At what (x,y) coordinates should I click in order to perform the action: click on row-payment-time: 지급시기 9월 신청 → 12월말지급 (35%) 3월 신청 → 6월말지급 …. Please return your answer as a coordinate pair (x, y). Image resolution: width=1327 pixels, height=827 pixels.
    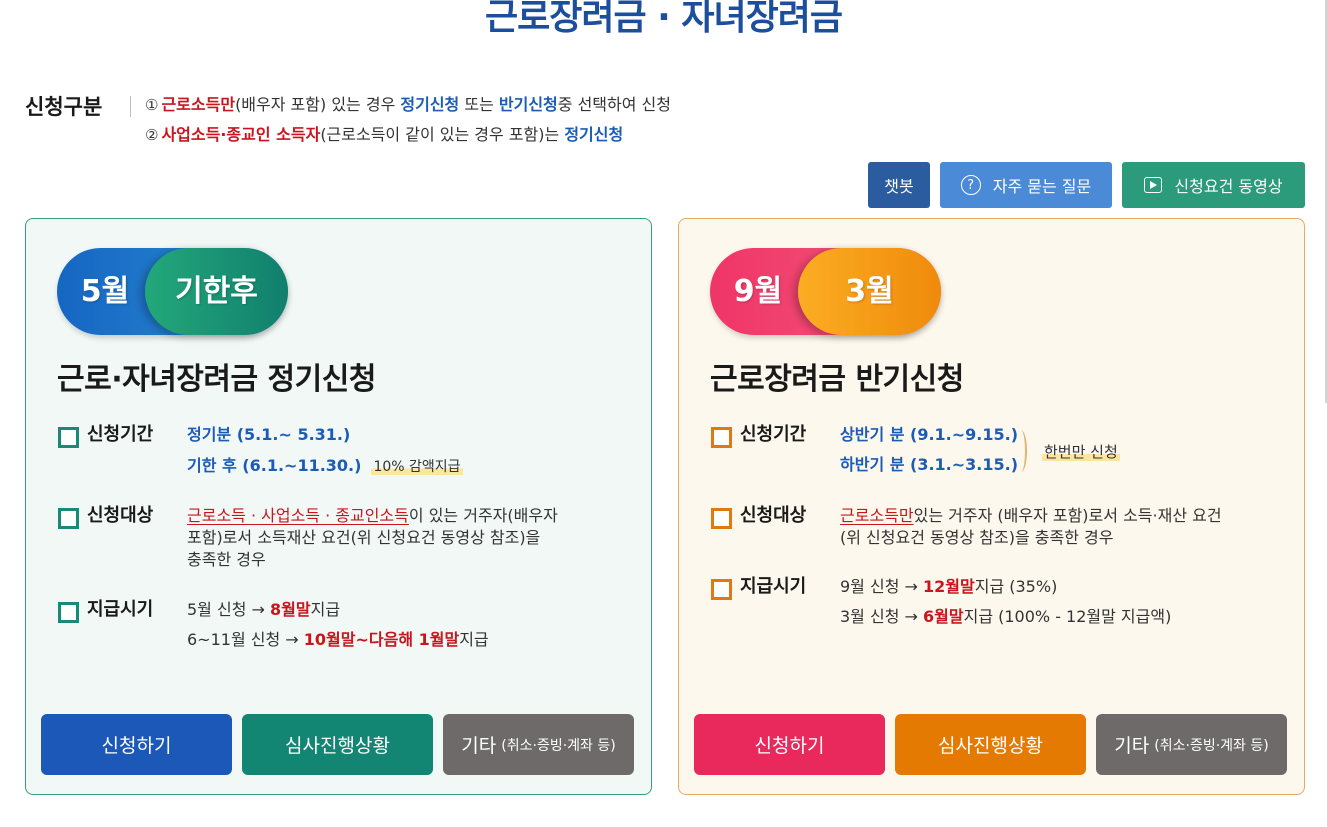
    Looking at the image, I should click on (1001, 621).